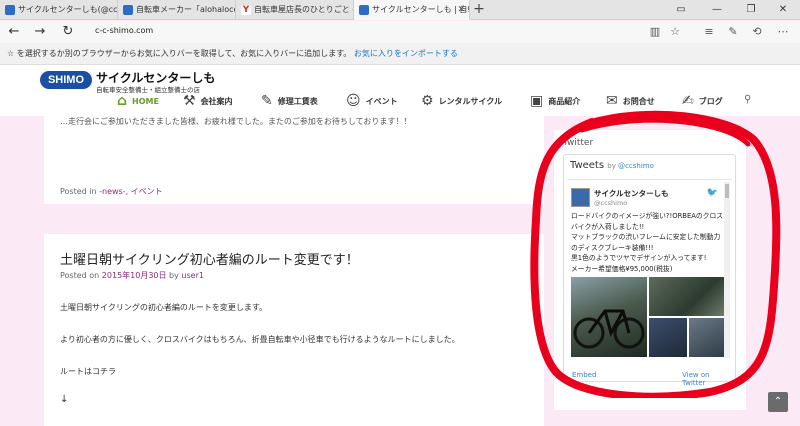 The height and width of the screenshot is (426, 800). I want to click on widget-header: Tweets by @ccshimo, so click(612, 165).